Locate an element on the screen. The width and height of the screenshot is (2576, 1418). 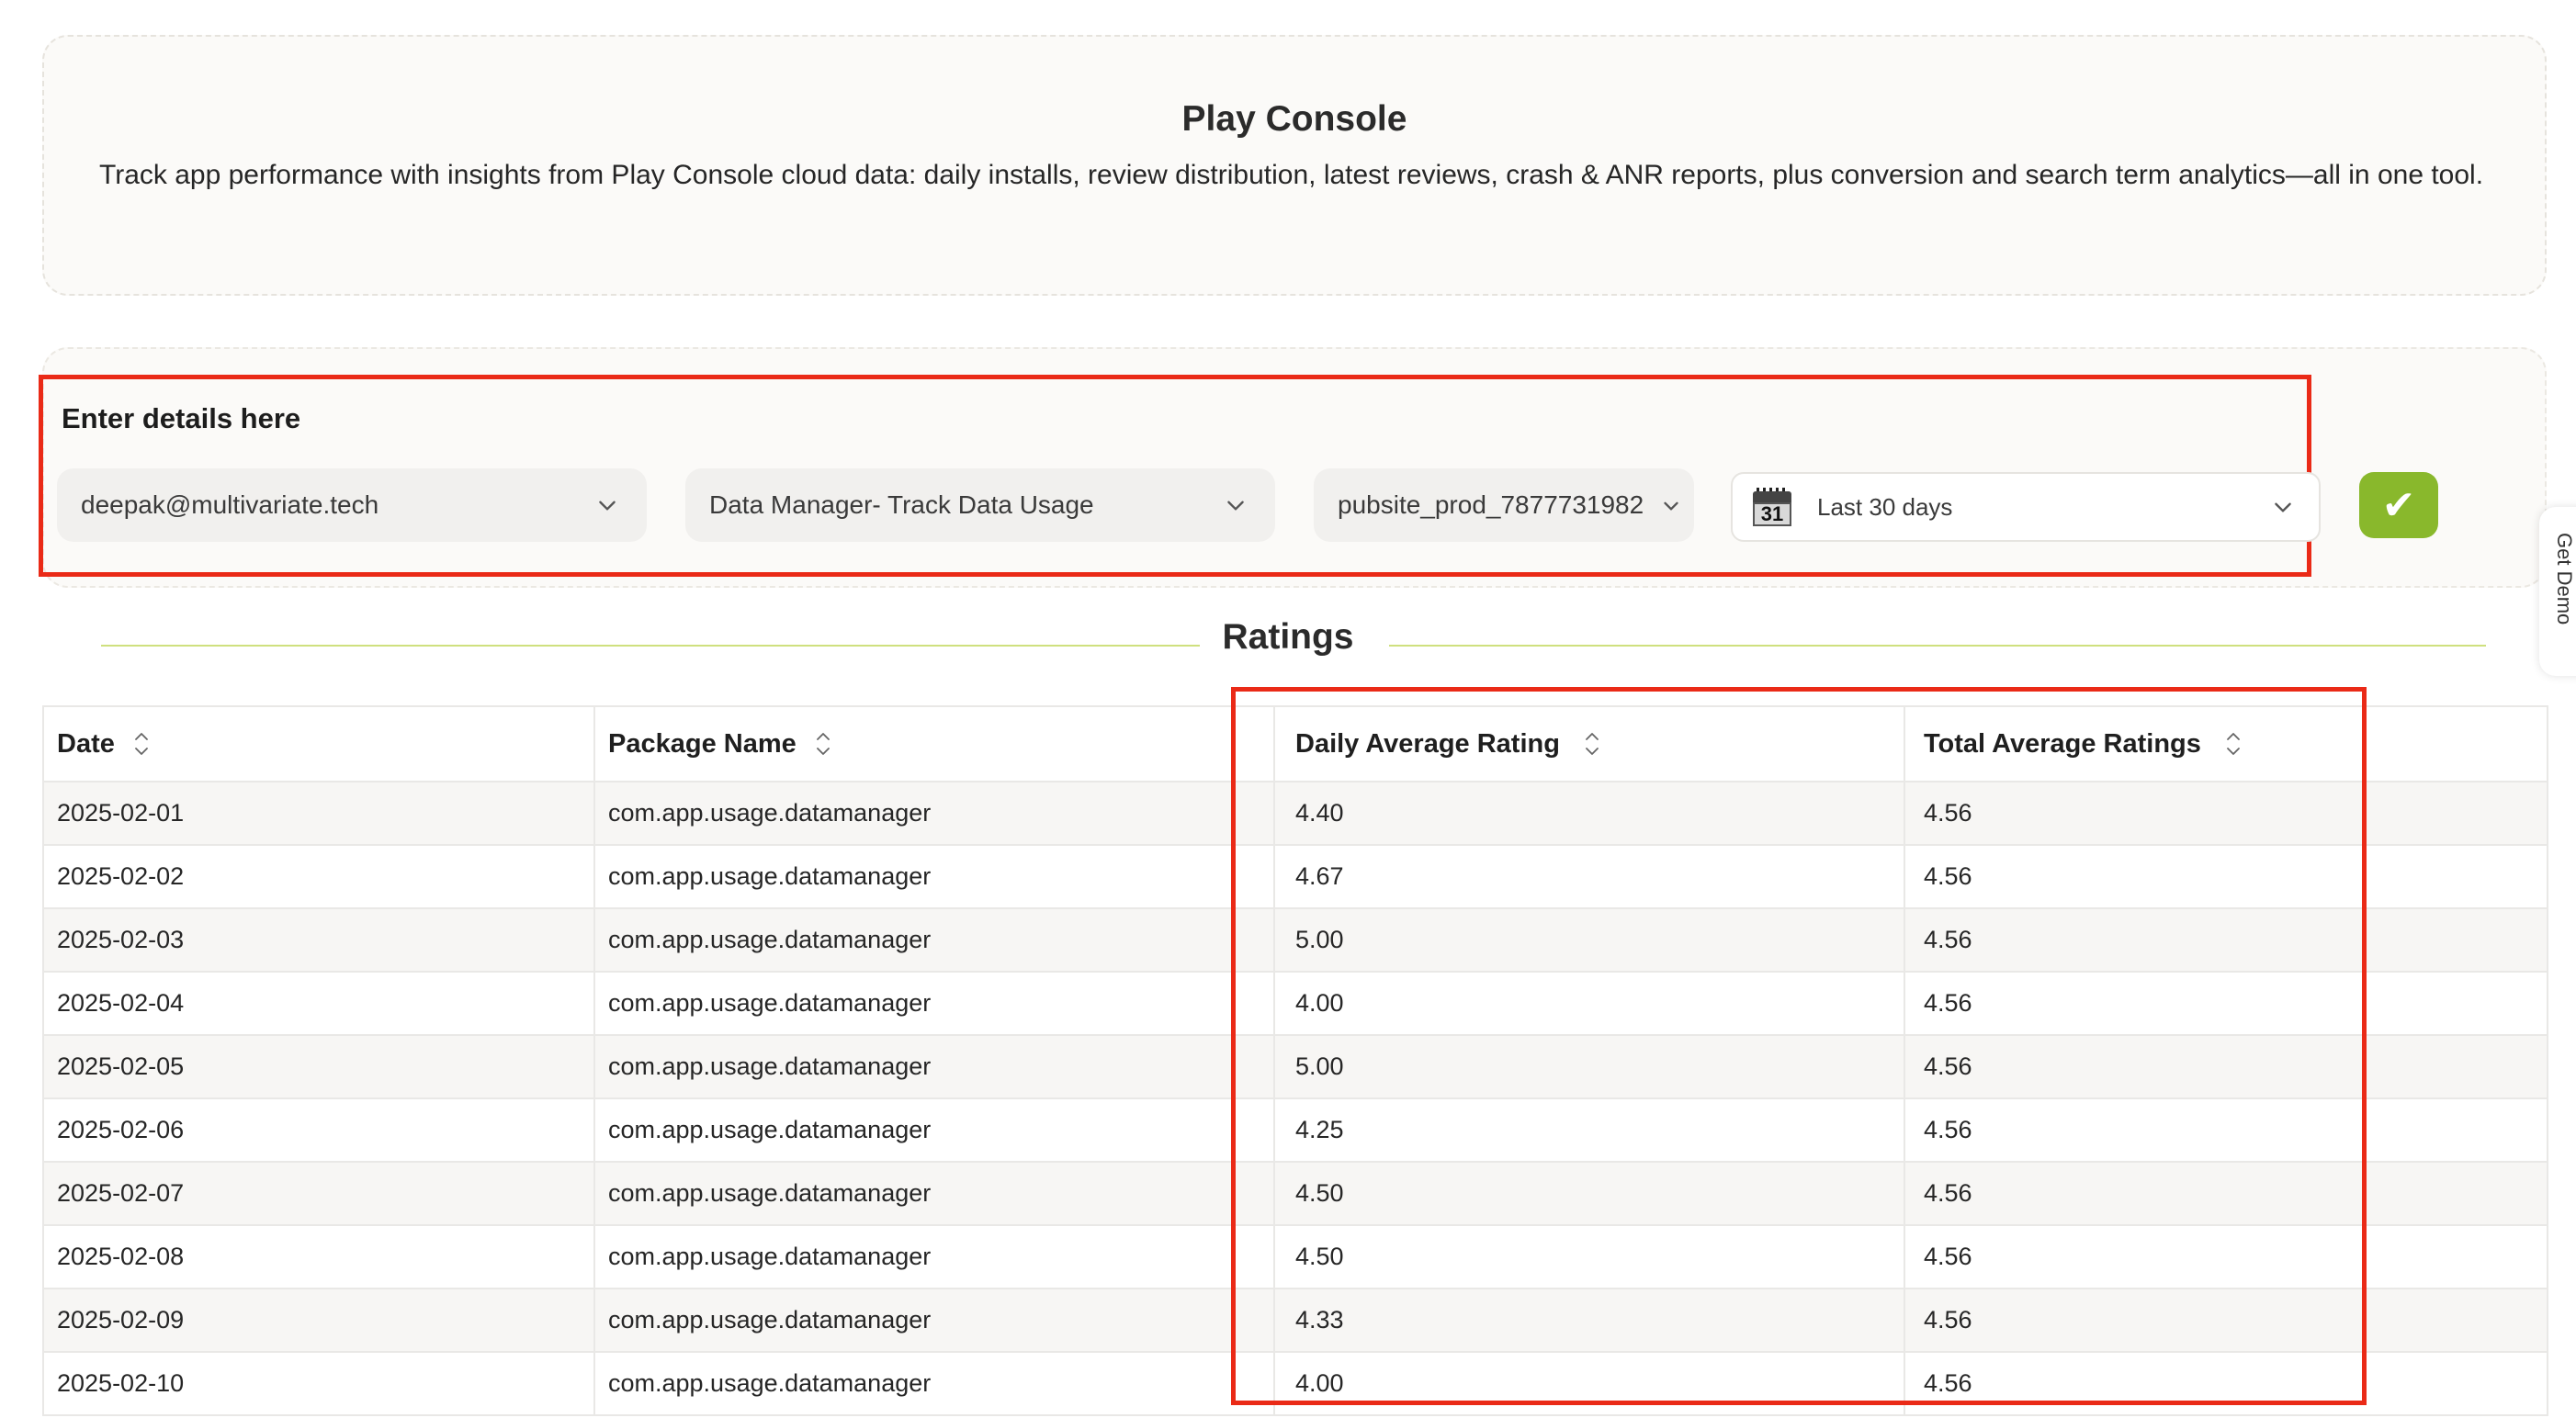
get-demo-label: Get Demo is located at coordinates (2564, 579).